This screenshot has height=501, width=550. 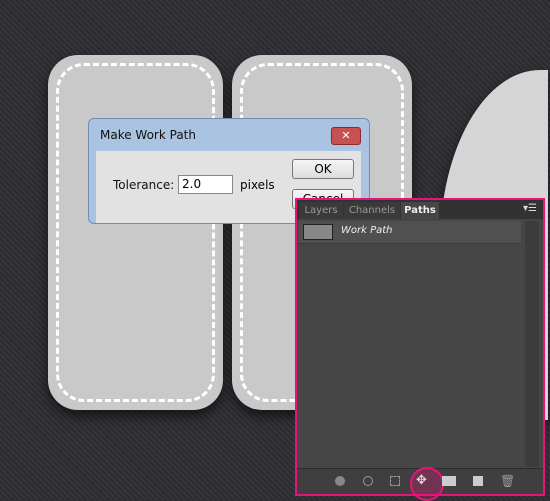 I want to click on panel-toolbar: ✥ 🗑, so click(x=420, y=484).